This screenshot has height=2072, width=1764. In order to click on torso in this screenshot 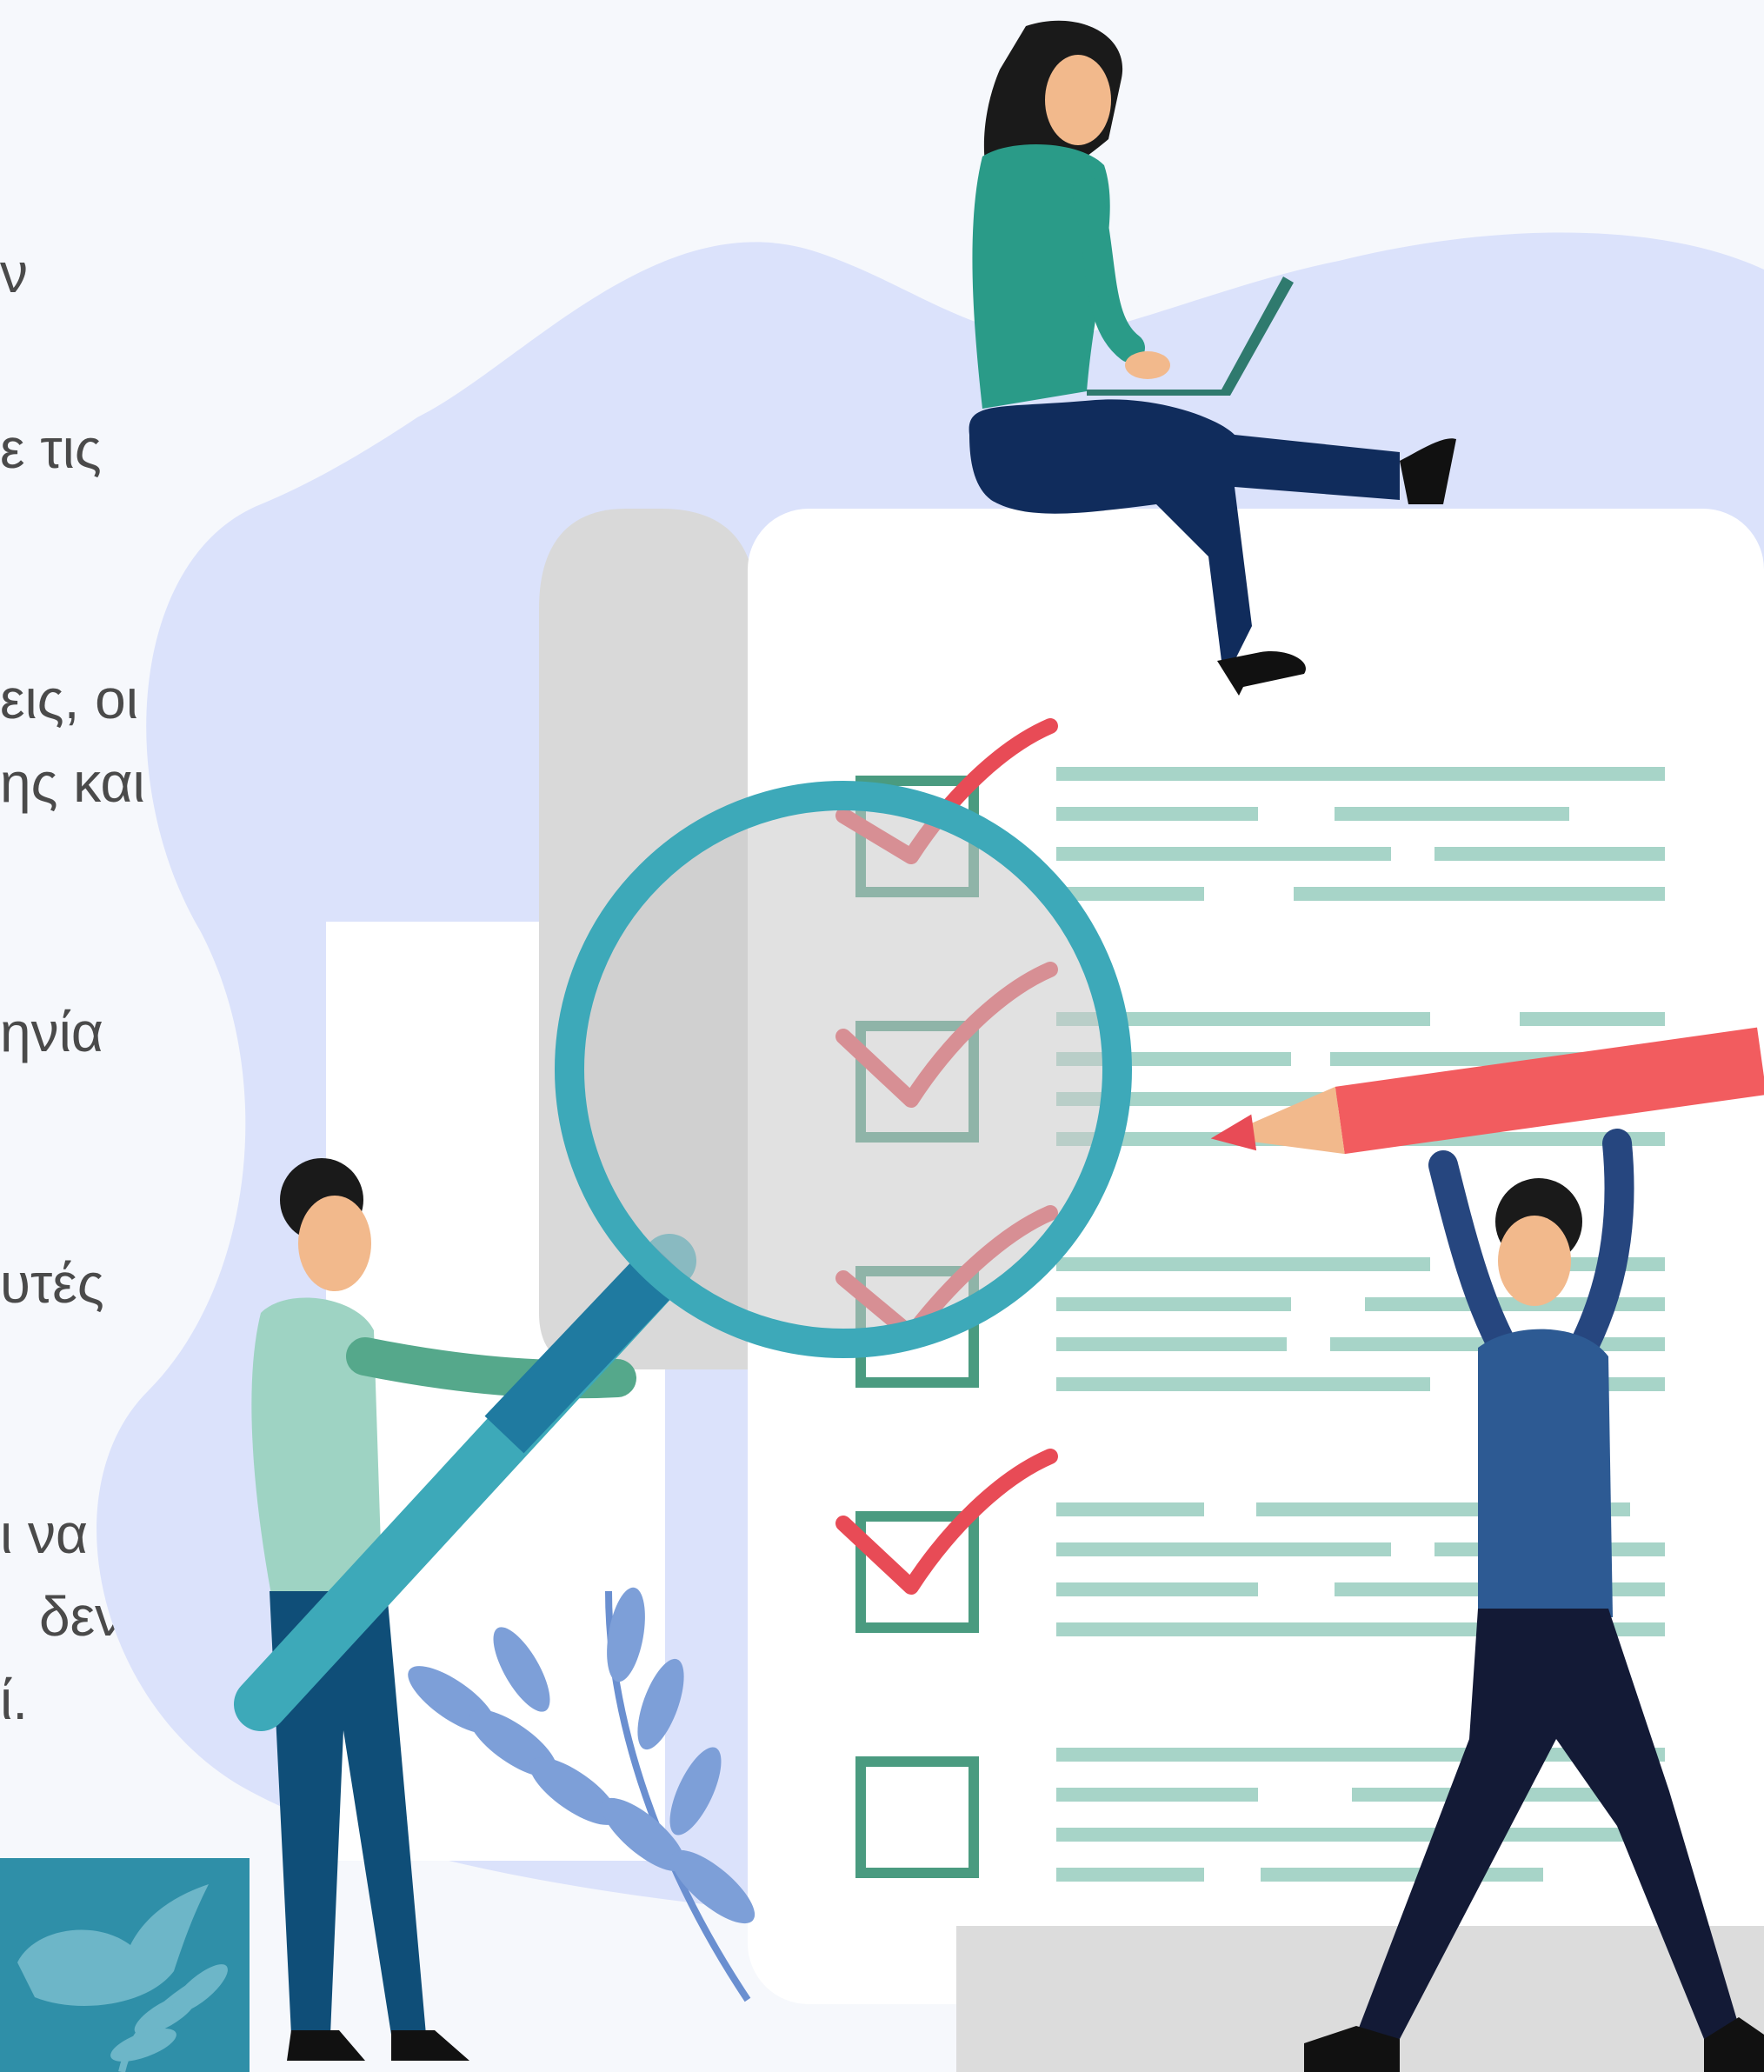, I will do `click(1545, 1473)`.